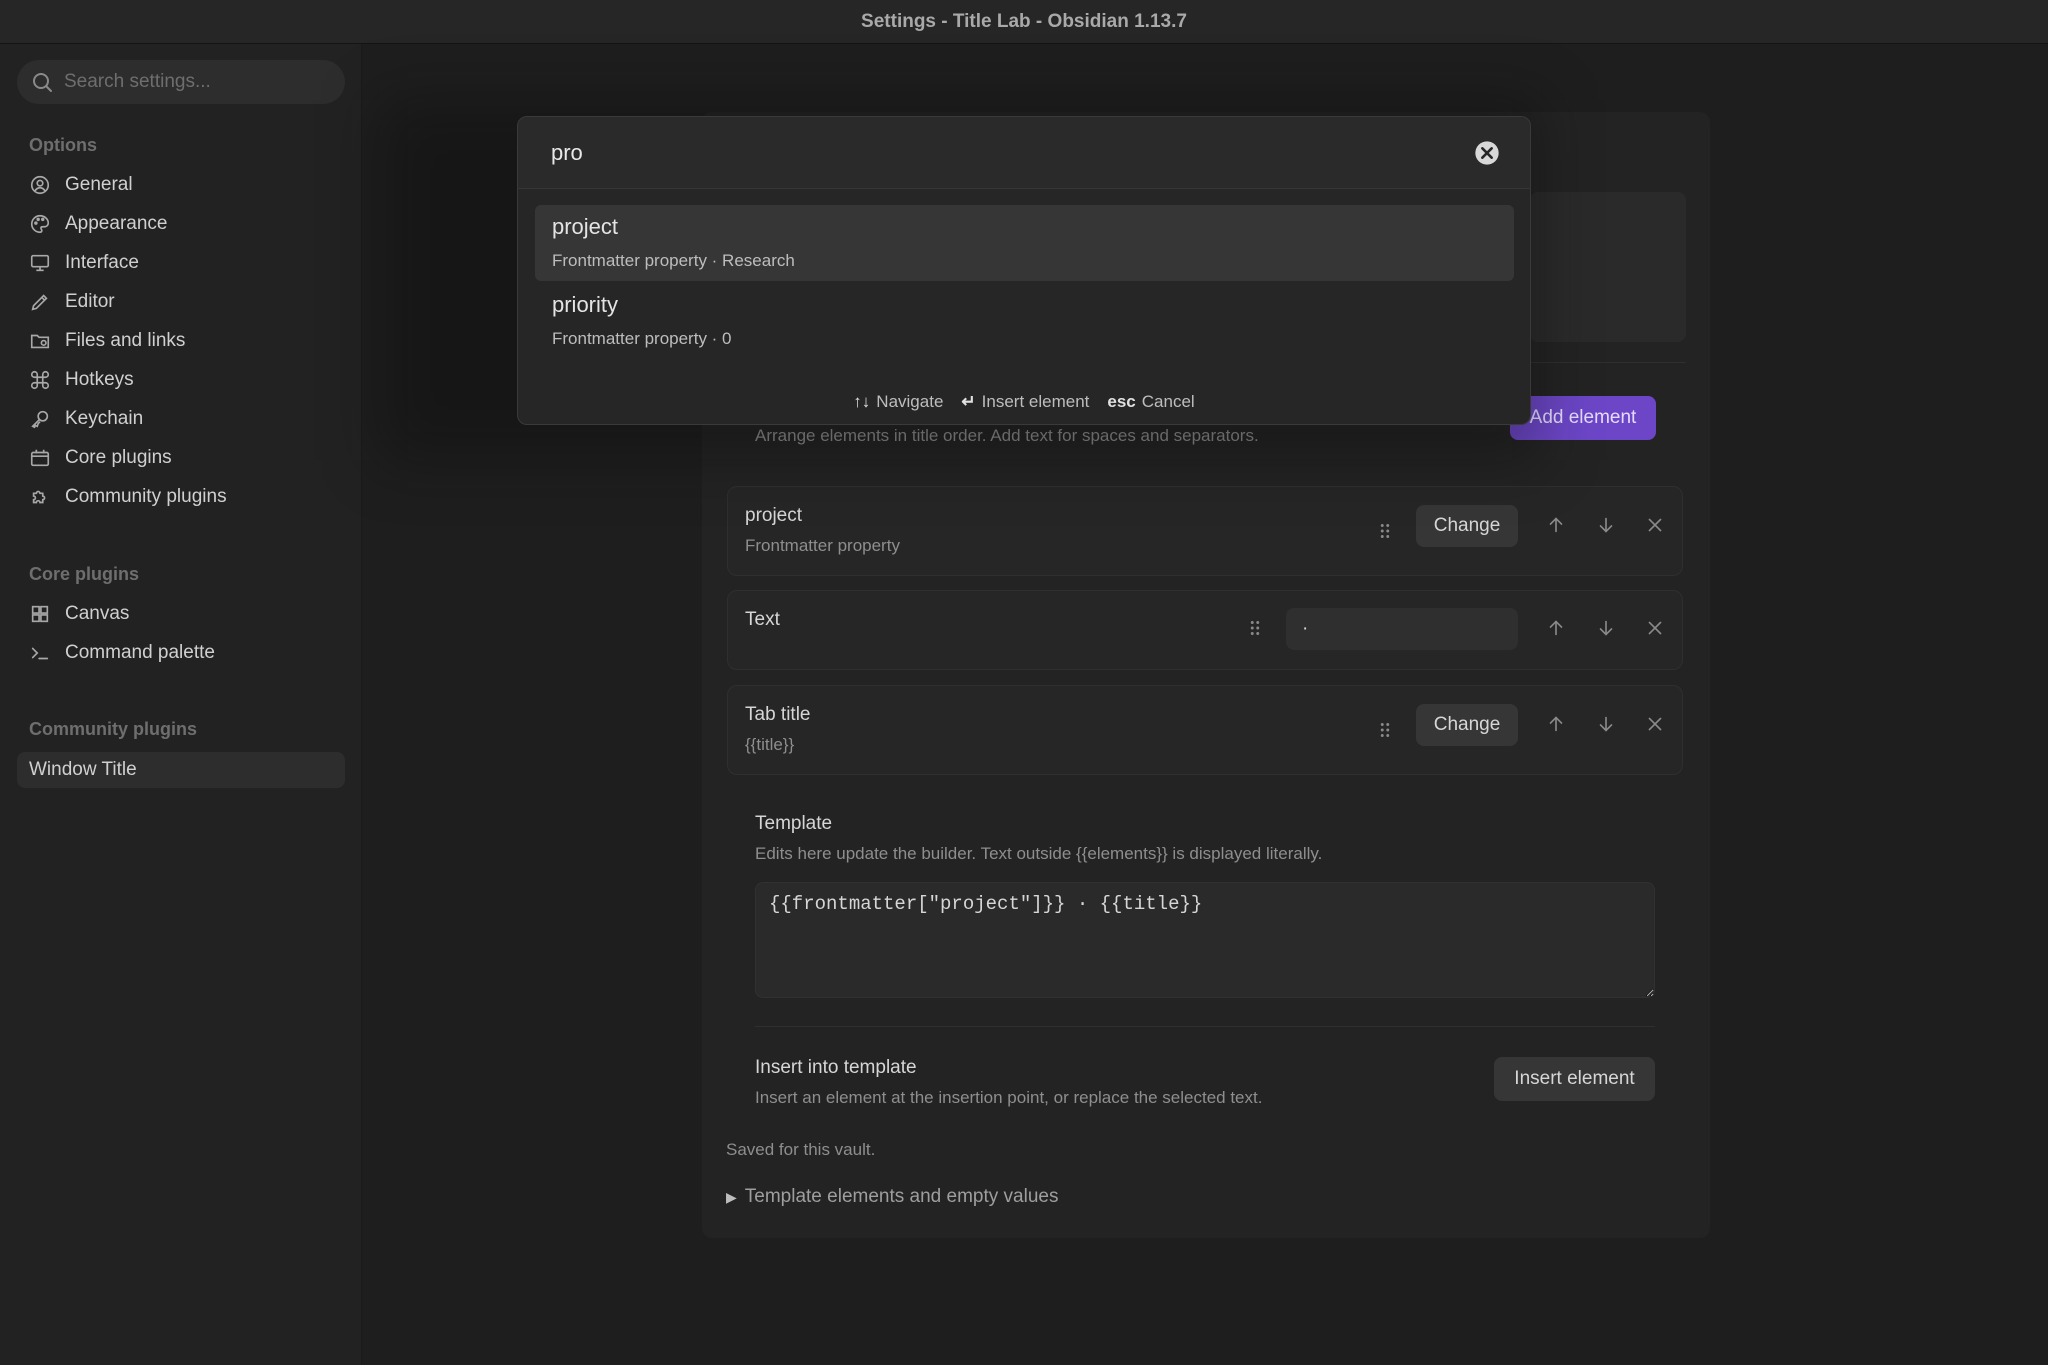 This screenshot has height=1365, width=2048. I want to click on sidebar-item-files-and-links: Files and links, so click(181, 341).